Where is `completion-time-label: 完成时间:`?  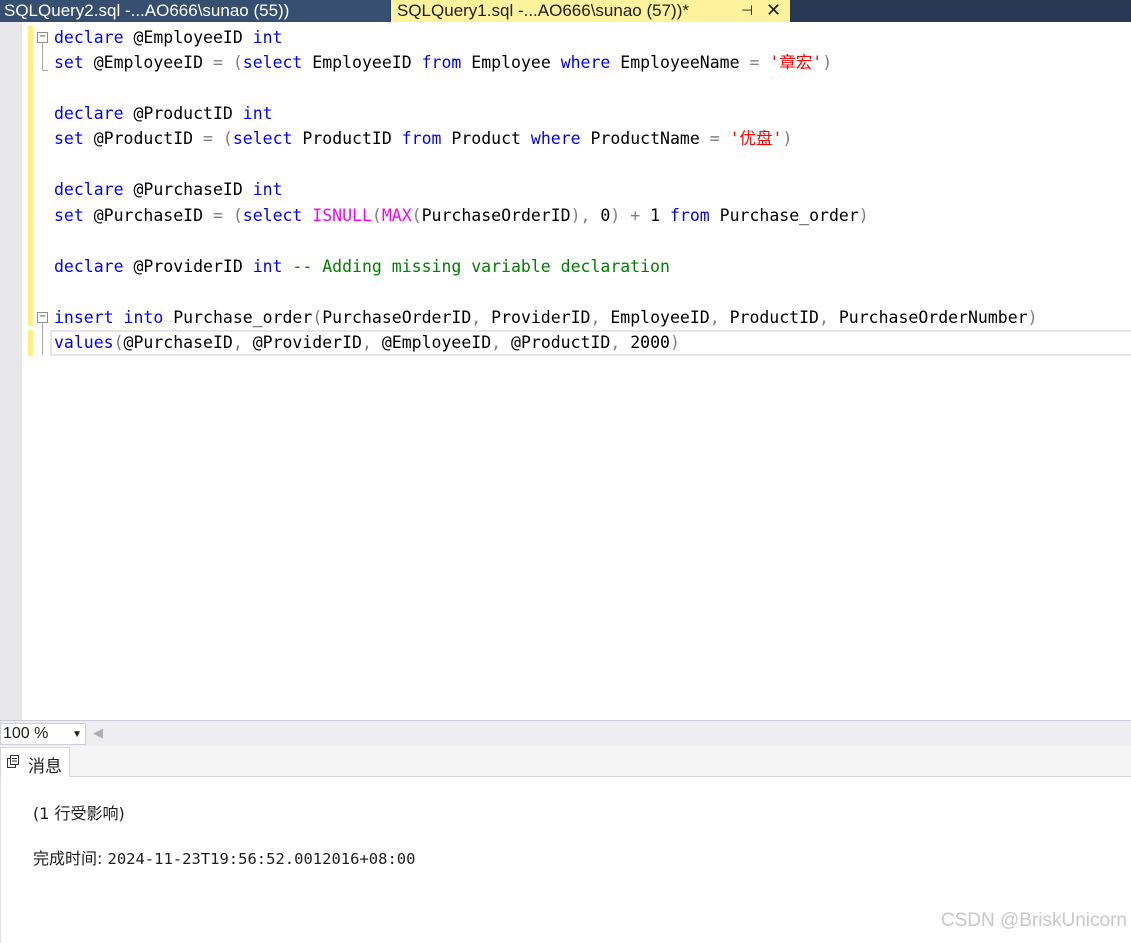 completion-time-label: 完成时间: is located at coordinates (70, 858).